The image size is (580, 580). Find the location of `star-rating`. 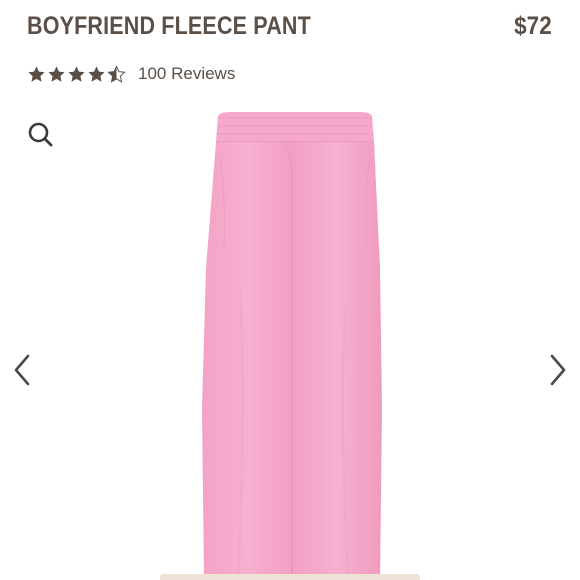

star-rating is located at coordinates (76, 74).